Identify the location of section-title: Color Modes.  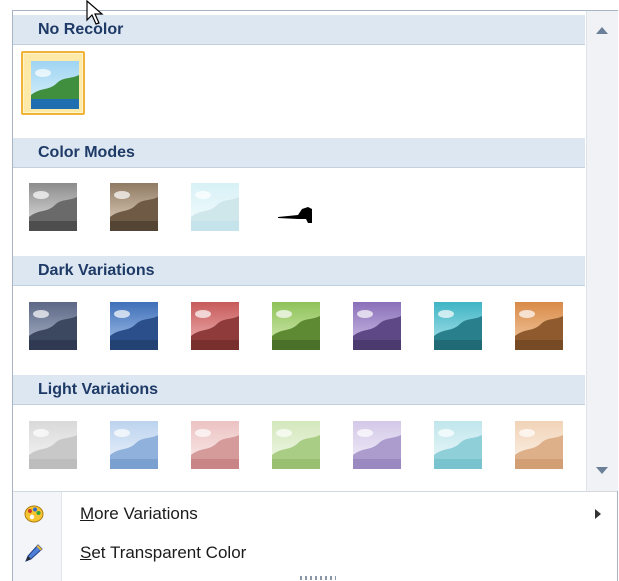
(86, 152).